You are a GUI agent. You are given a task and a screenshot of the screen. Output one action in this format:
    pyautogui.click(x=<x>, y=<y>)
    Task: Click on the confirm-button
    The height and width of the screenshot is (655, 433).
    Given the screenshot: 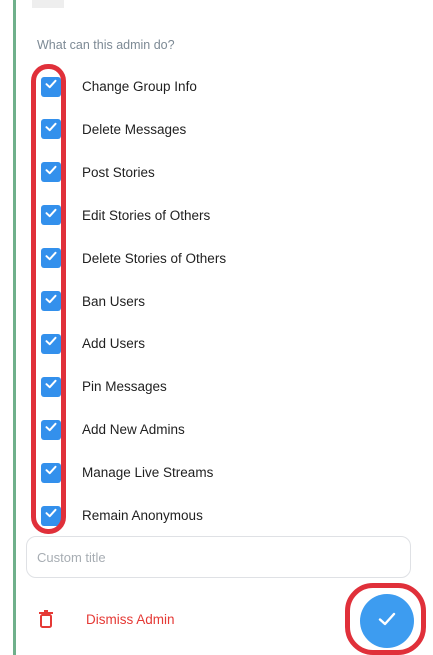 What is the action you would take?
    pyautogui.click(x=387, y=621)
    